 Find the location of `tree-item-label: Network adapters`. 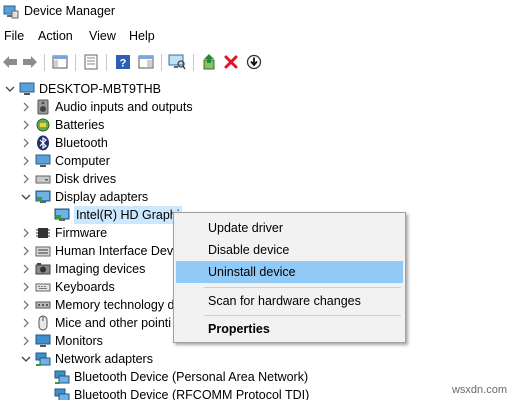

tree-item-label: Network adapters is located at coordinates (104, 359).